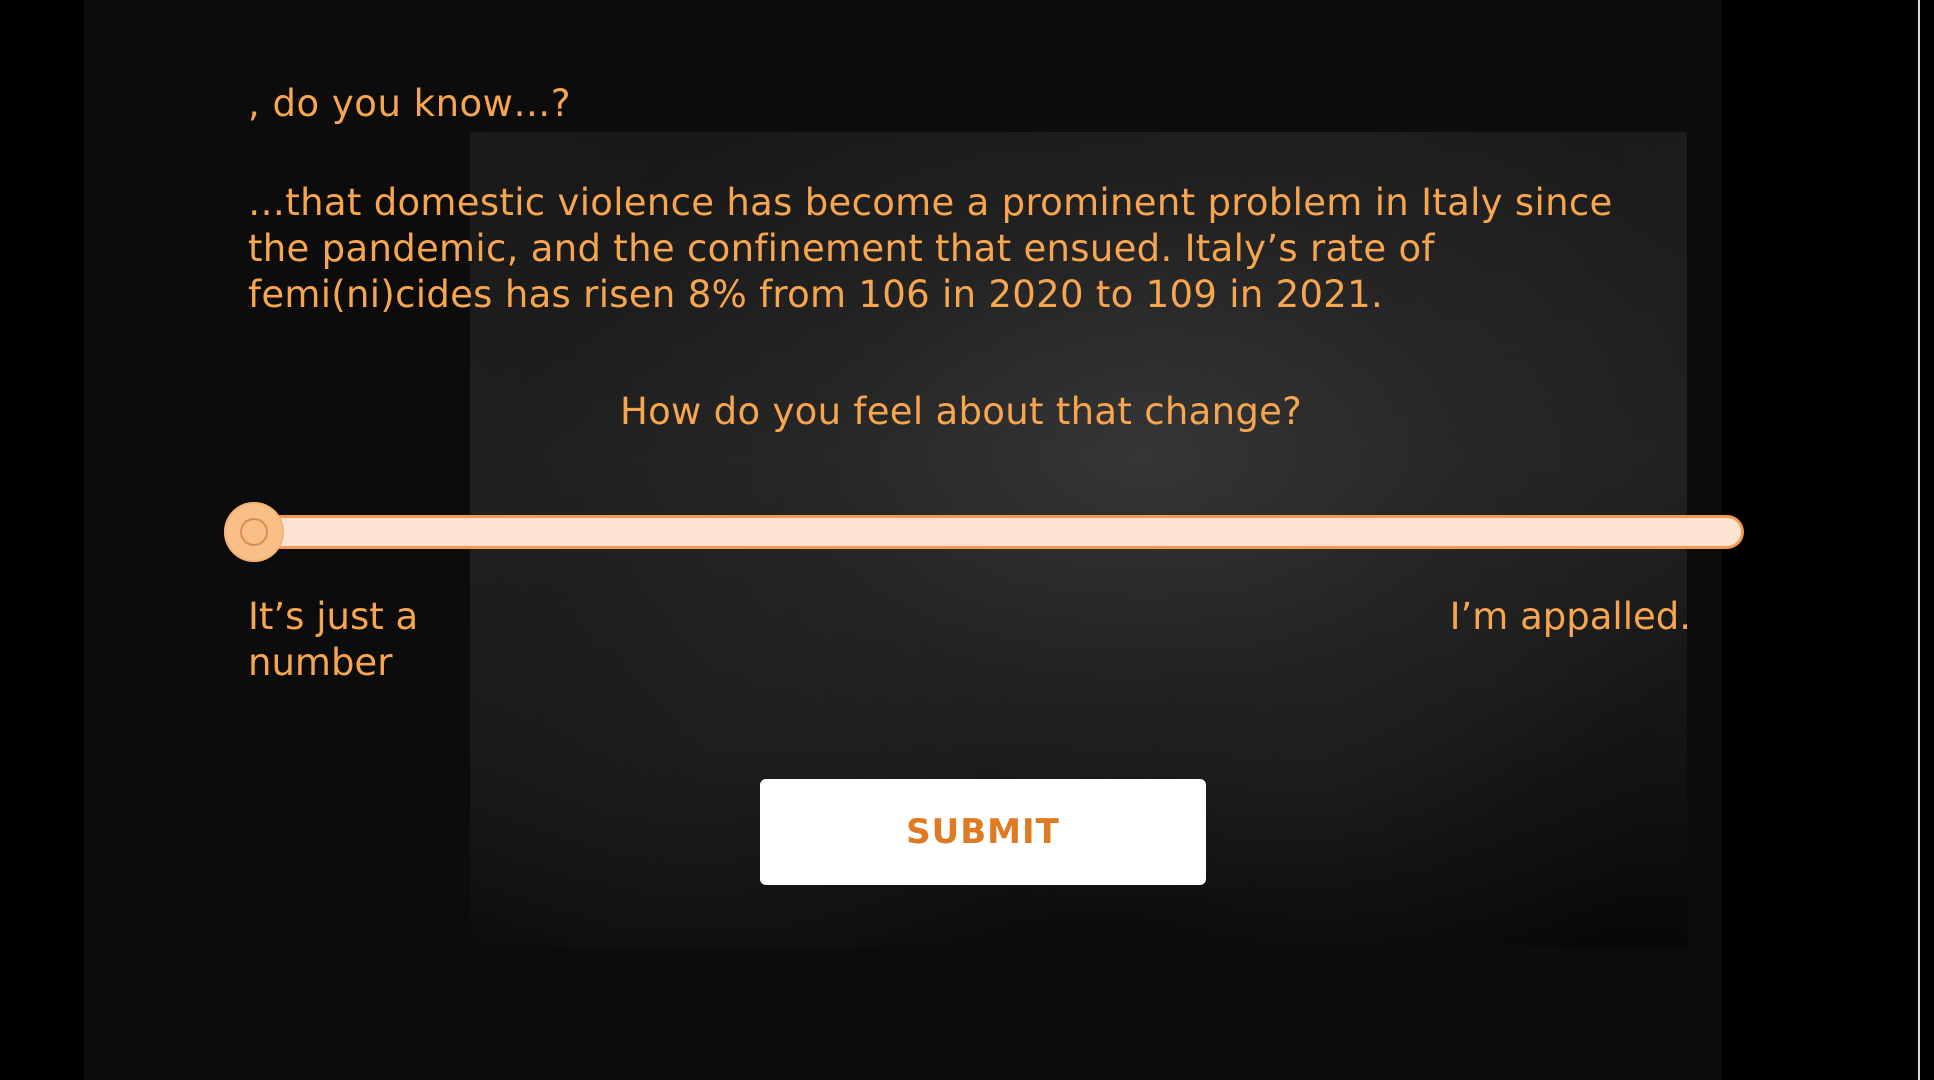 The height and width of the screenshot is (1080, 1934). What do you see at coordinates (333, 616) in the screenshot?
I see `slider-label-min-line1: It’s just a` at bounding box center [333, 616].